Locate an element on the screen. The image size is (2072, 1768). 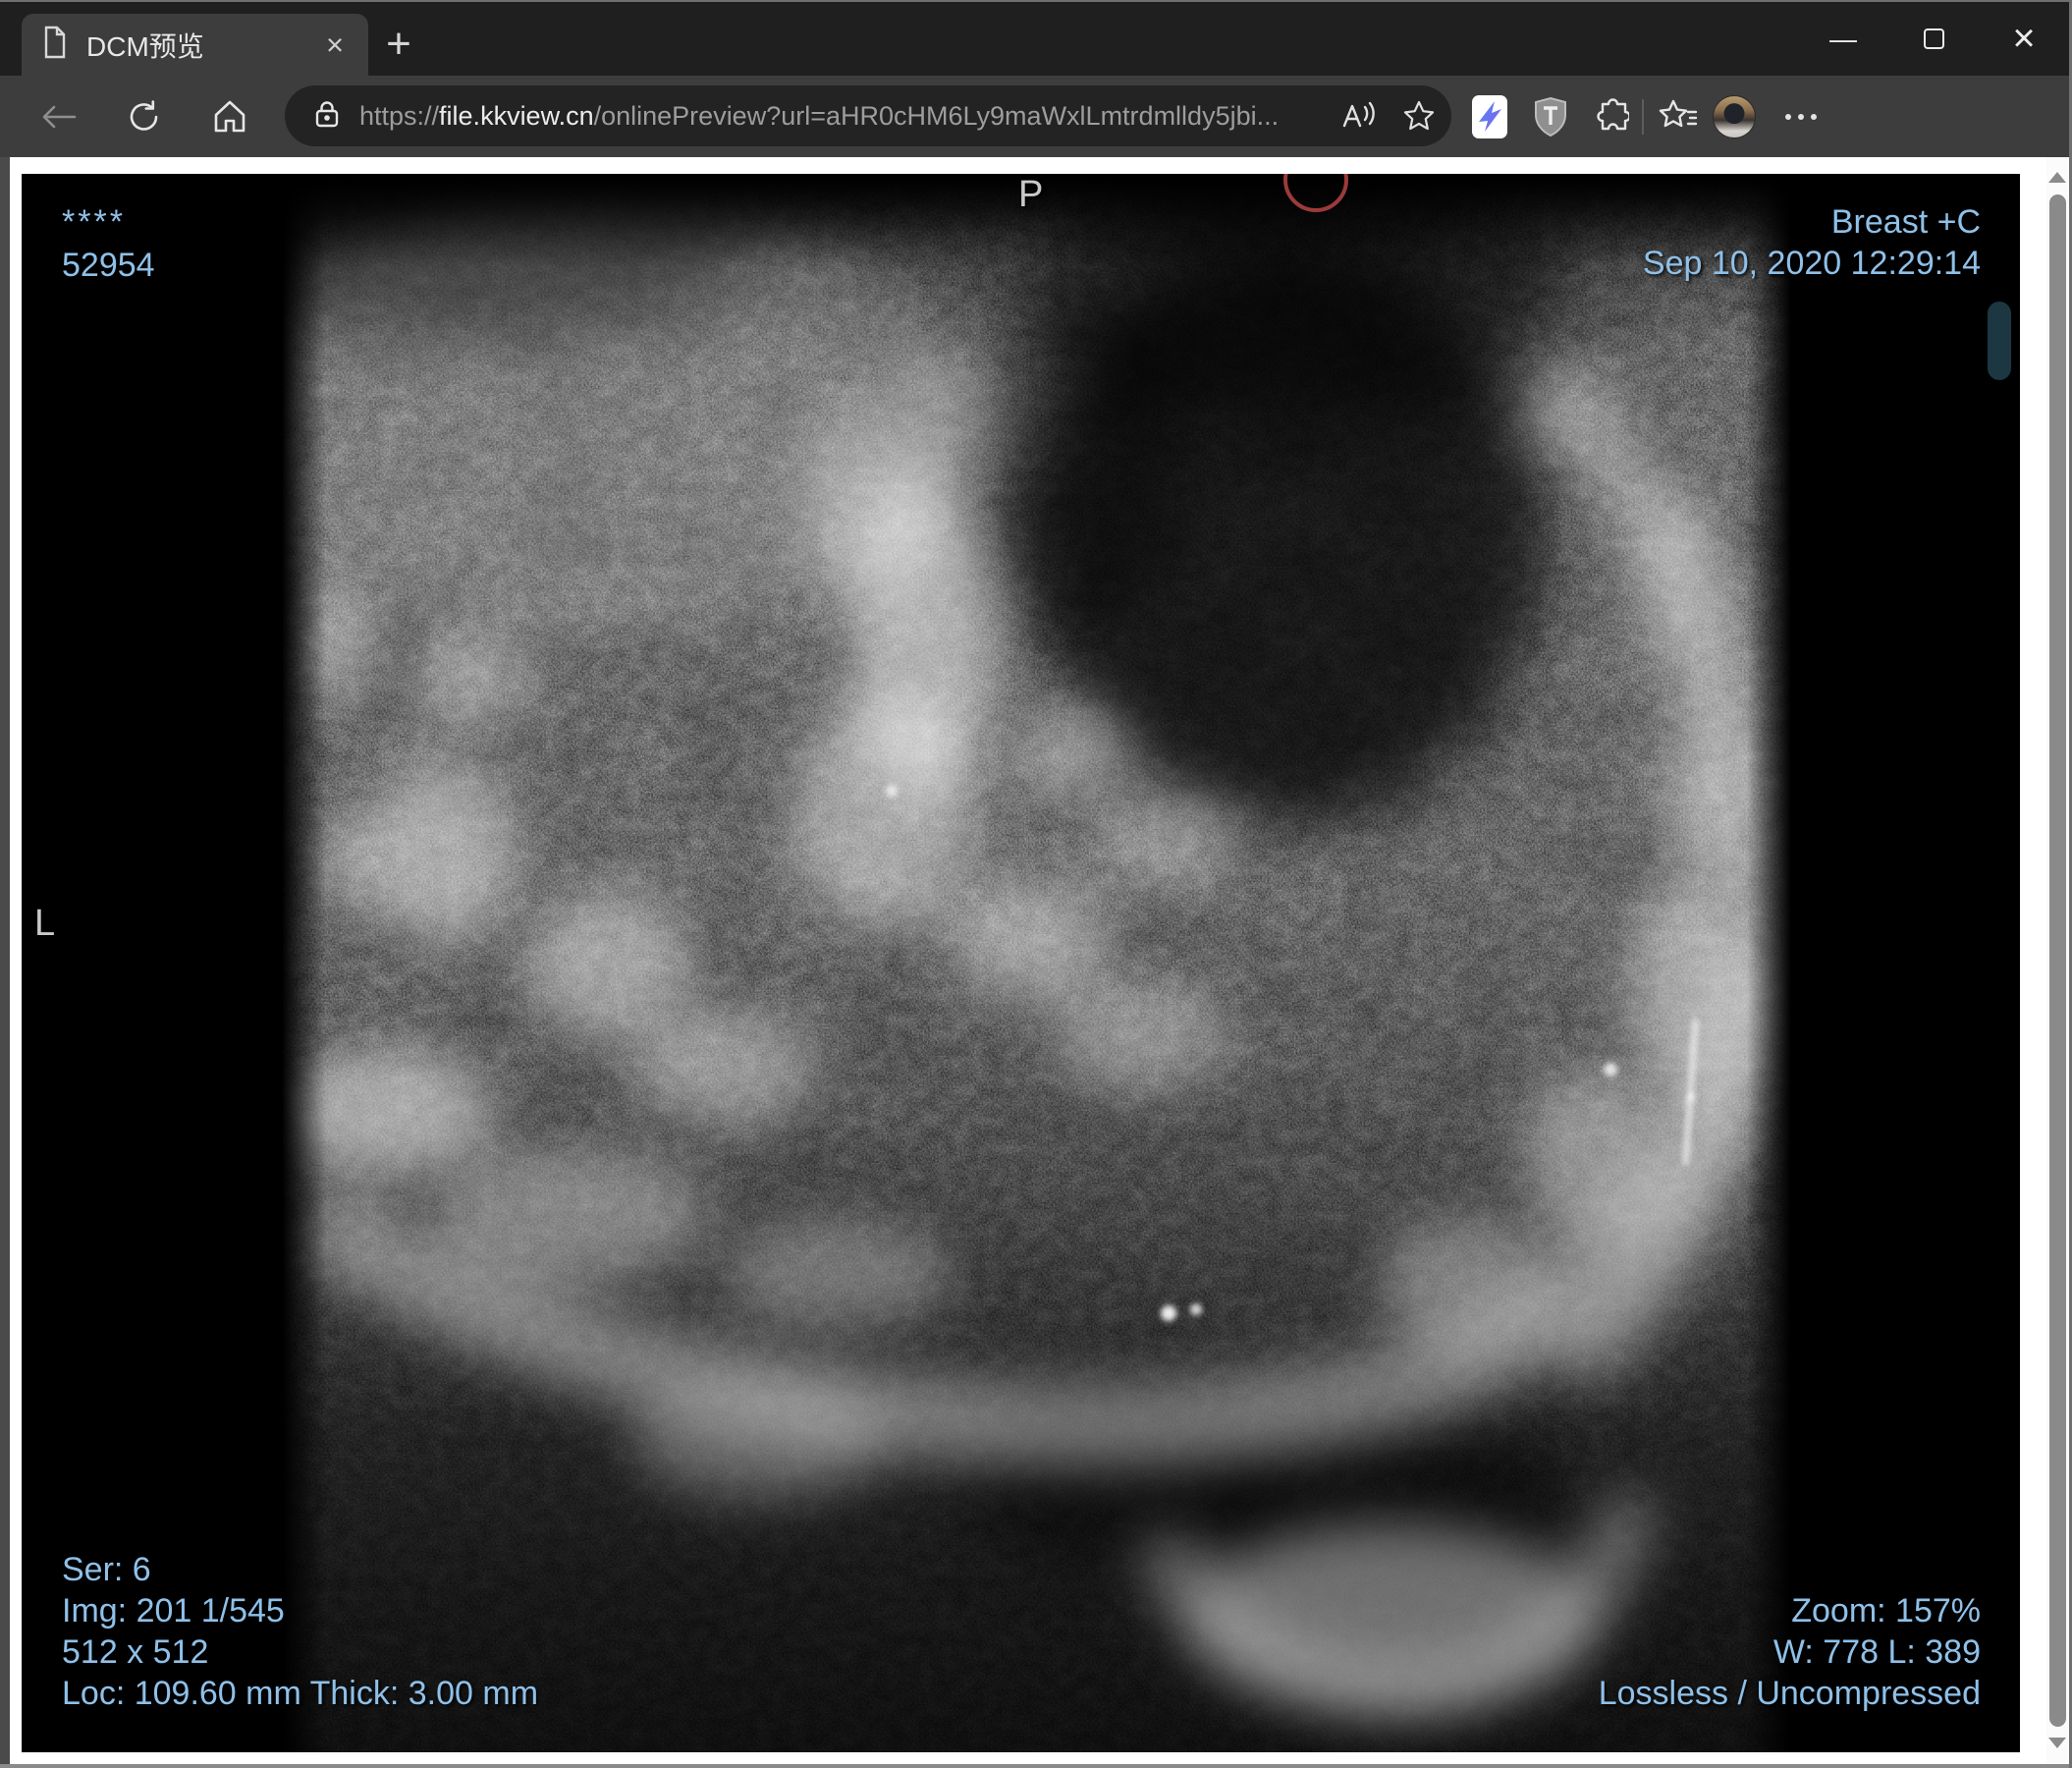
back-button is located at coordinates (59, 116).